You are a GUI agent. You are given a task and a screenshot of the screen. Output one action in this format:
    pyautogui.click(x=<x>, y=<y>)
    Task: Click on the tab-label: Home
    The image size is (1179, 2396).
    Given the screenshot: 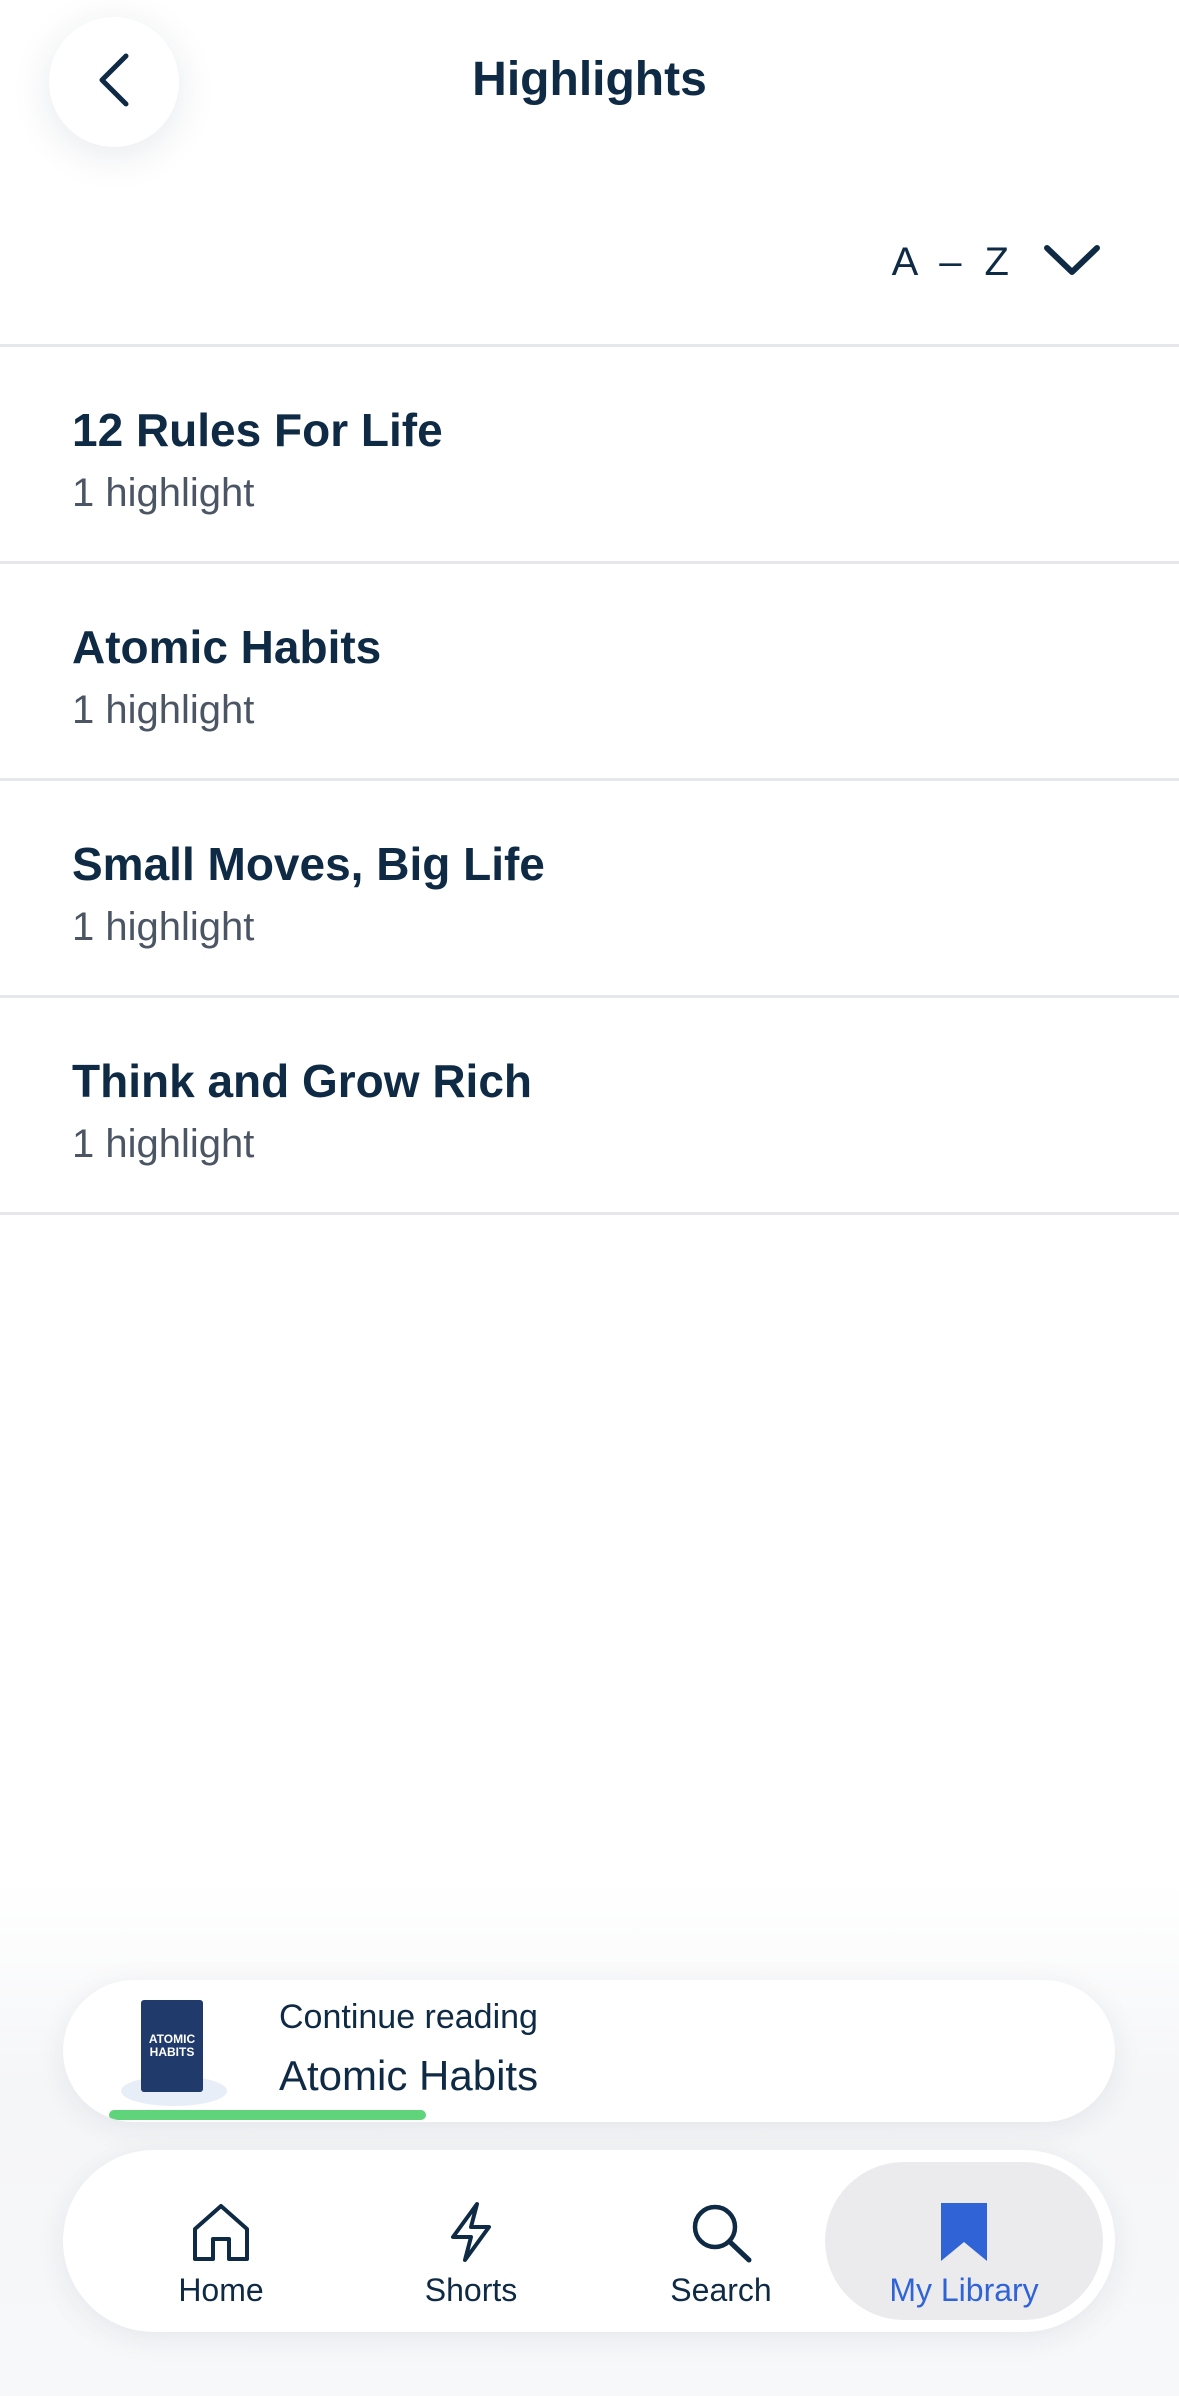 What is the action you would take?
    pyautogui.click(x=221, y=2290)
    